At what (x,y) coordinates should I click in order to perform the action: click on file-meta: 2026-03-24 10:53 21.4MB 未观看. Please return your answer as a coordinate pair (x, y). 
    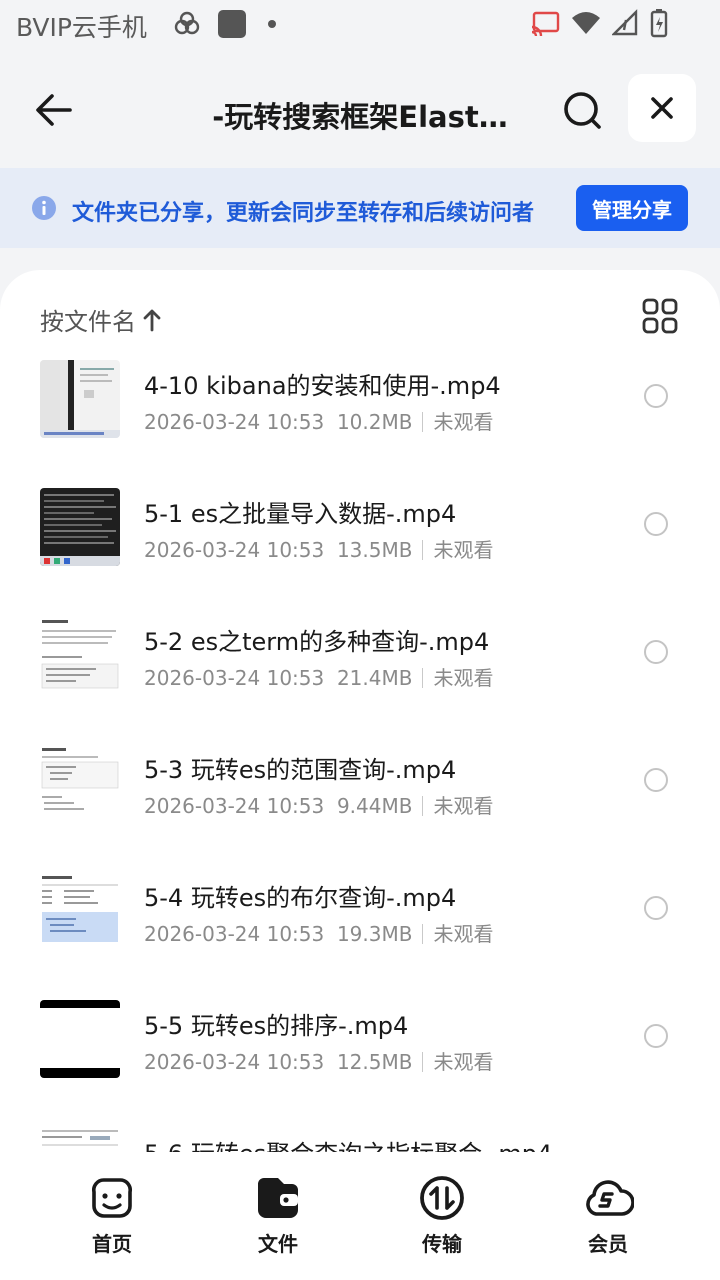
    Looking at the image, I should click on (318, 676).